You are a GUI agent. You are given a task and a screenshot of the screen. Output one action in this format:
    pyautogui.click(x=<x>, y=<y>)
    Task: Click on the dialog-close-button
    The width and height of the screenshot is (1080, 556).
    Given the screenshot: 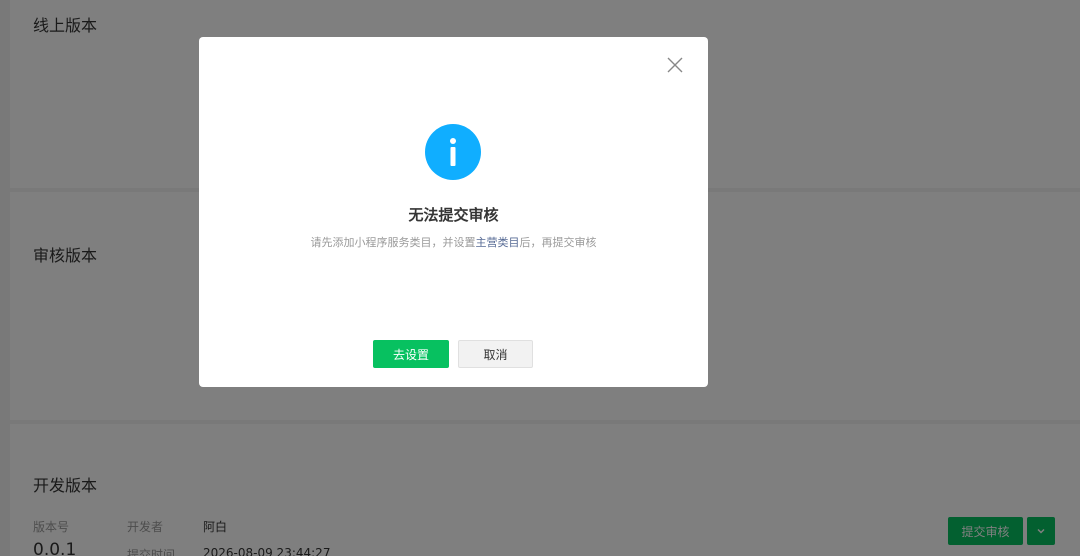 What is the action you would take?
    pyautogui.click(x=675, y=65)
    